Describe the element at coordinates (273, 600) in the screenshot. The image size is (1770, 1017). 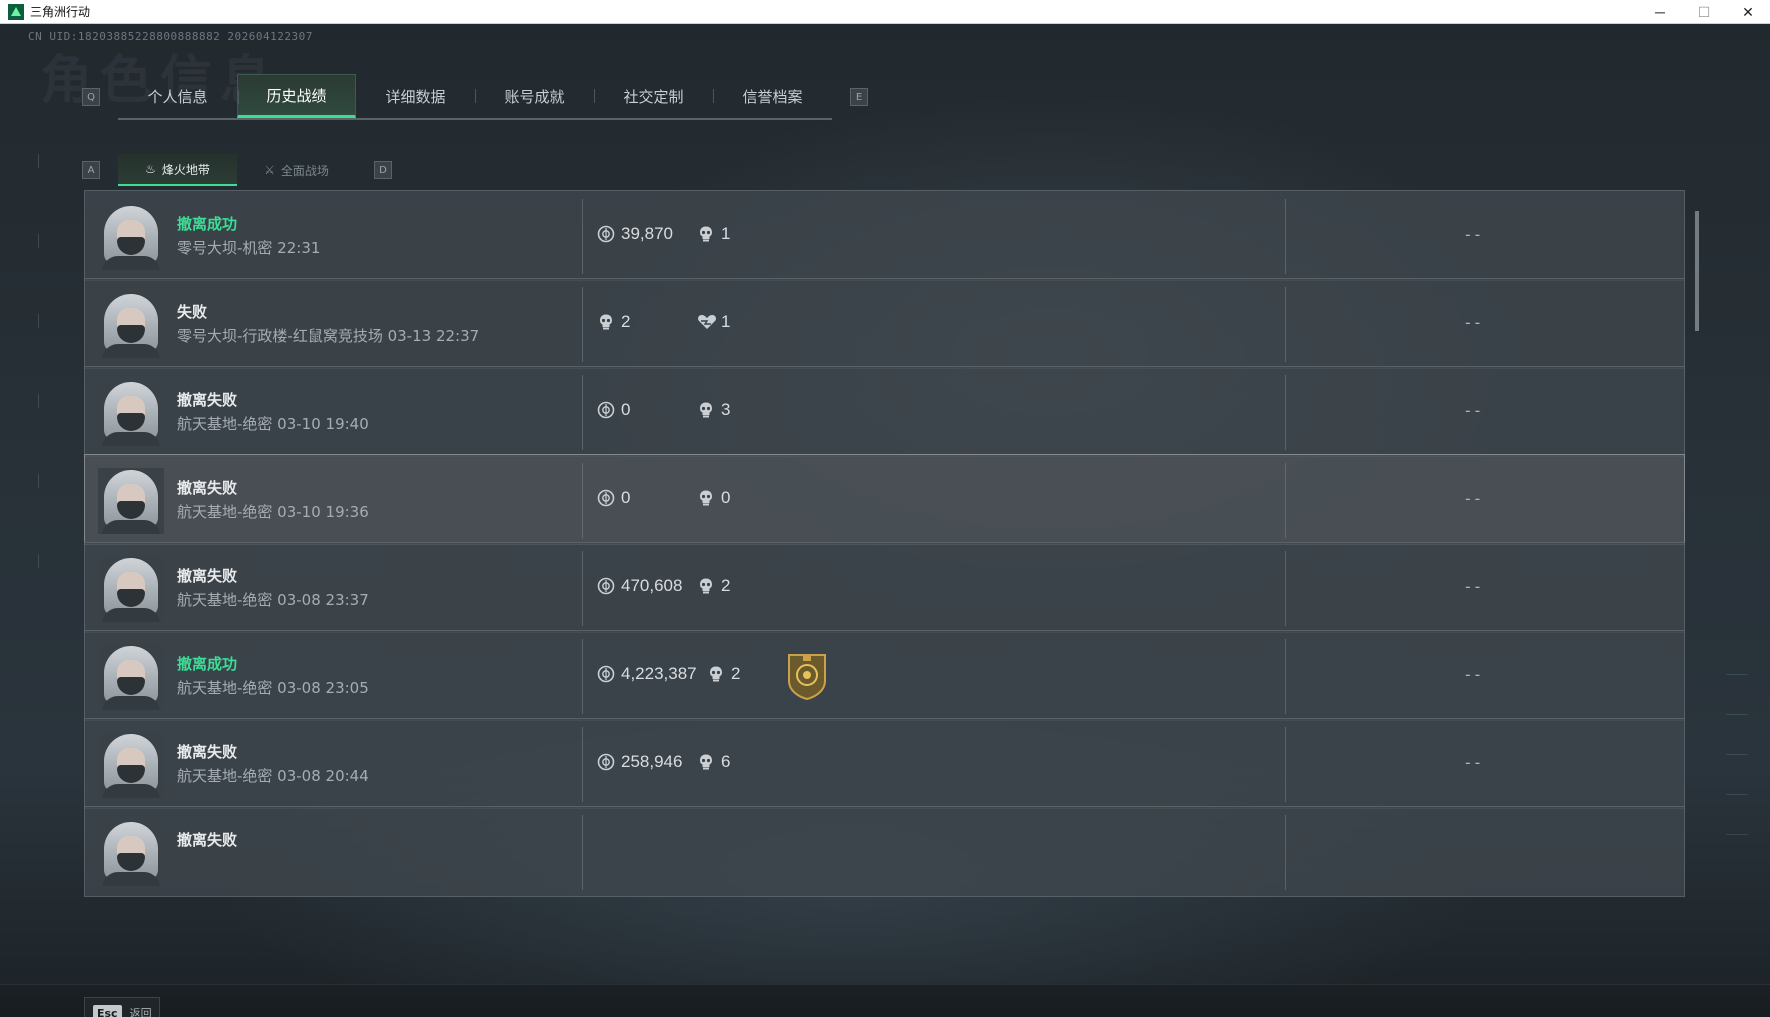
I see `record-map-time: 航天基地-绝密 03-08 23:37` at that location.